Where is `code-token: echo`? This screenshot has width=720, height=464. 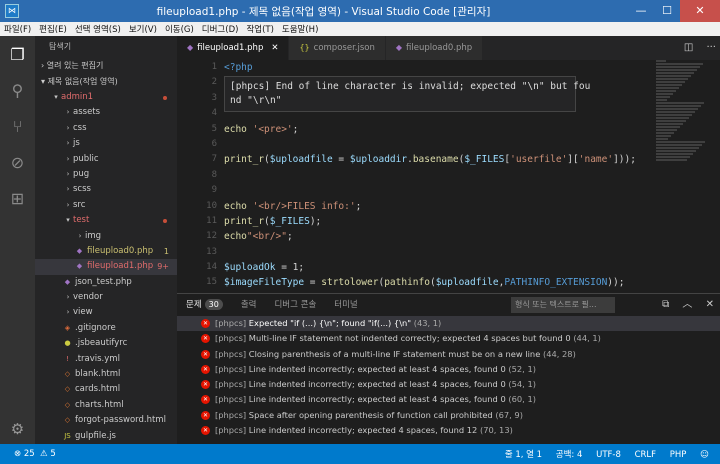
code-token: echo is located at coordinates (238, 206).